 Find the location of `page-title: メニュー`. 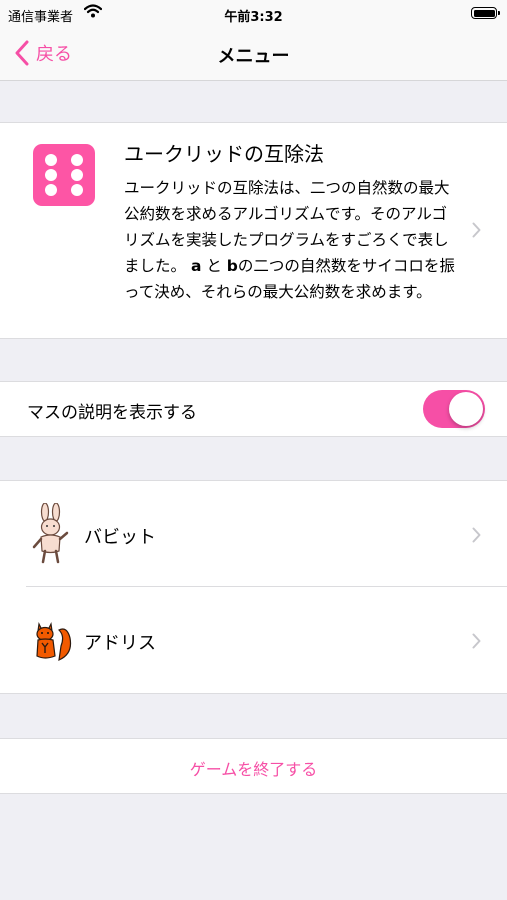

page-title: メニュー is located at coordinates (253, 56).